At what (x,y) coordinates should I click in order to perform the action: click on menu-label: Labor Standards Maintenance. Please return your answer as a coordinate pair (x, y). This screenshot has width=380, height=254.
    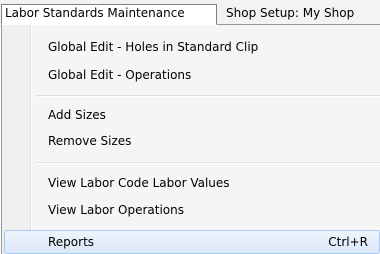
    Looking at the image, I should click on (95, 13).